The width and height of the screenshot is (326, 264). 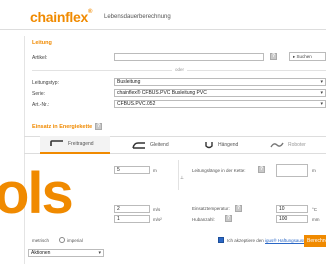 I want to click on tab-freitragend: Freitragend, so click(x=75, y=145).